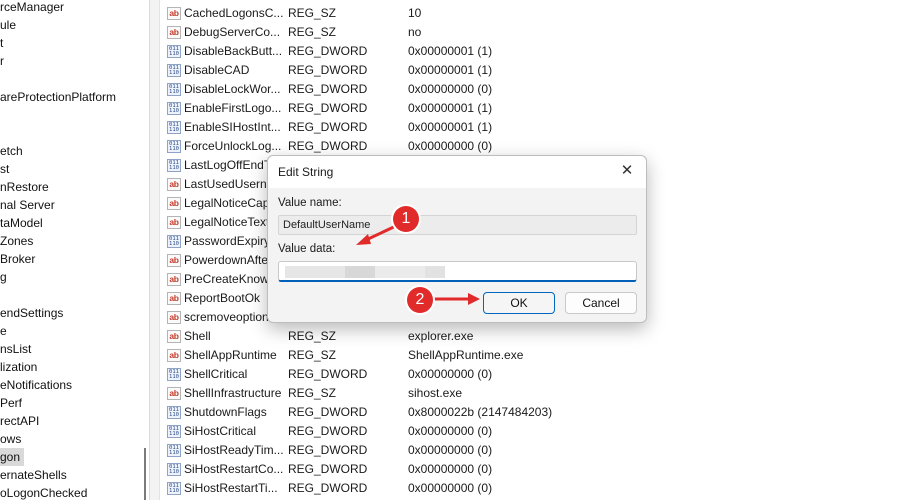 The height and width of the screenshot is (500, 900). What do you see at coordinates (457, 172) in the screenshot?
I see `dialog-titlebar: Edit String ✕` at bounding box center [457, 172].